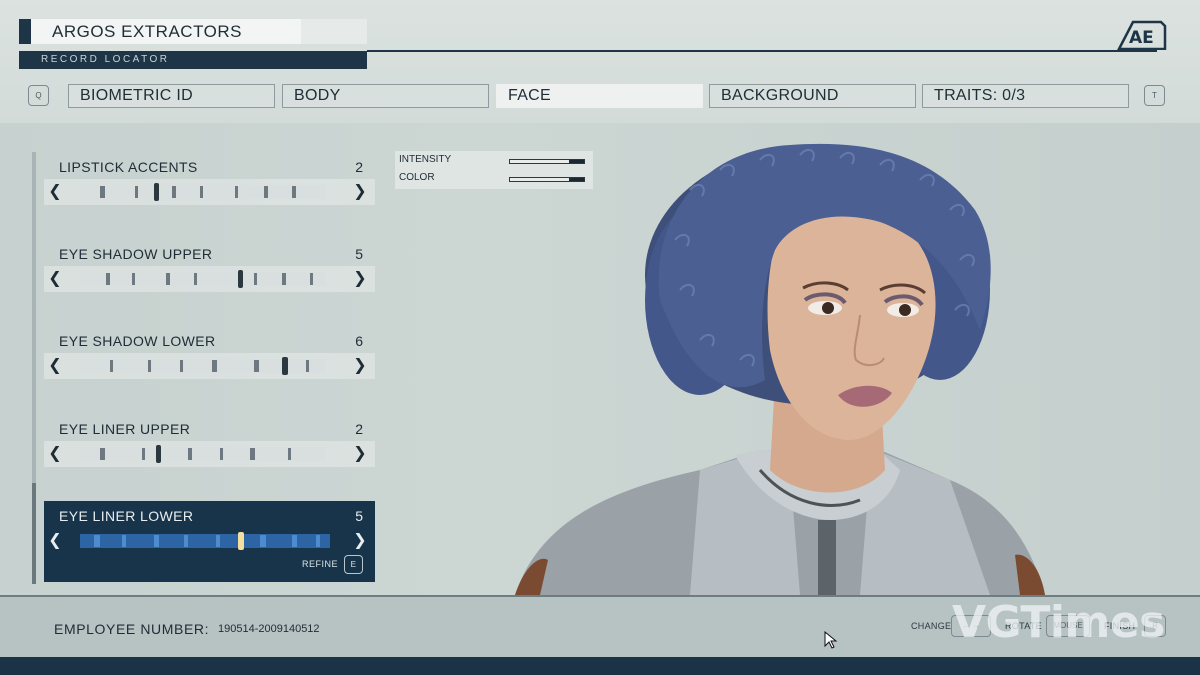 This screenshot has width=1200, height=675. What do you see at coordinates (600, 666) in the screenshot?
I see `footer-strip` at bounding box center [600, 666].